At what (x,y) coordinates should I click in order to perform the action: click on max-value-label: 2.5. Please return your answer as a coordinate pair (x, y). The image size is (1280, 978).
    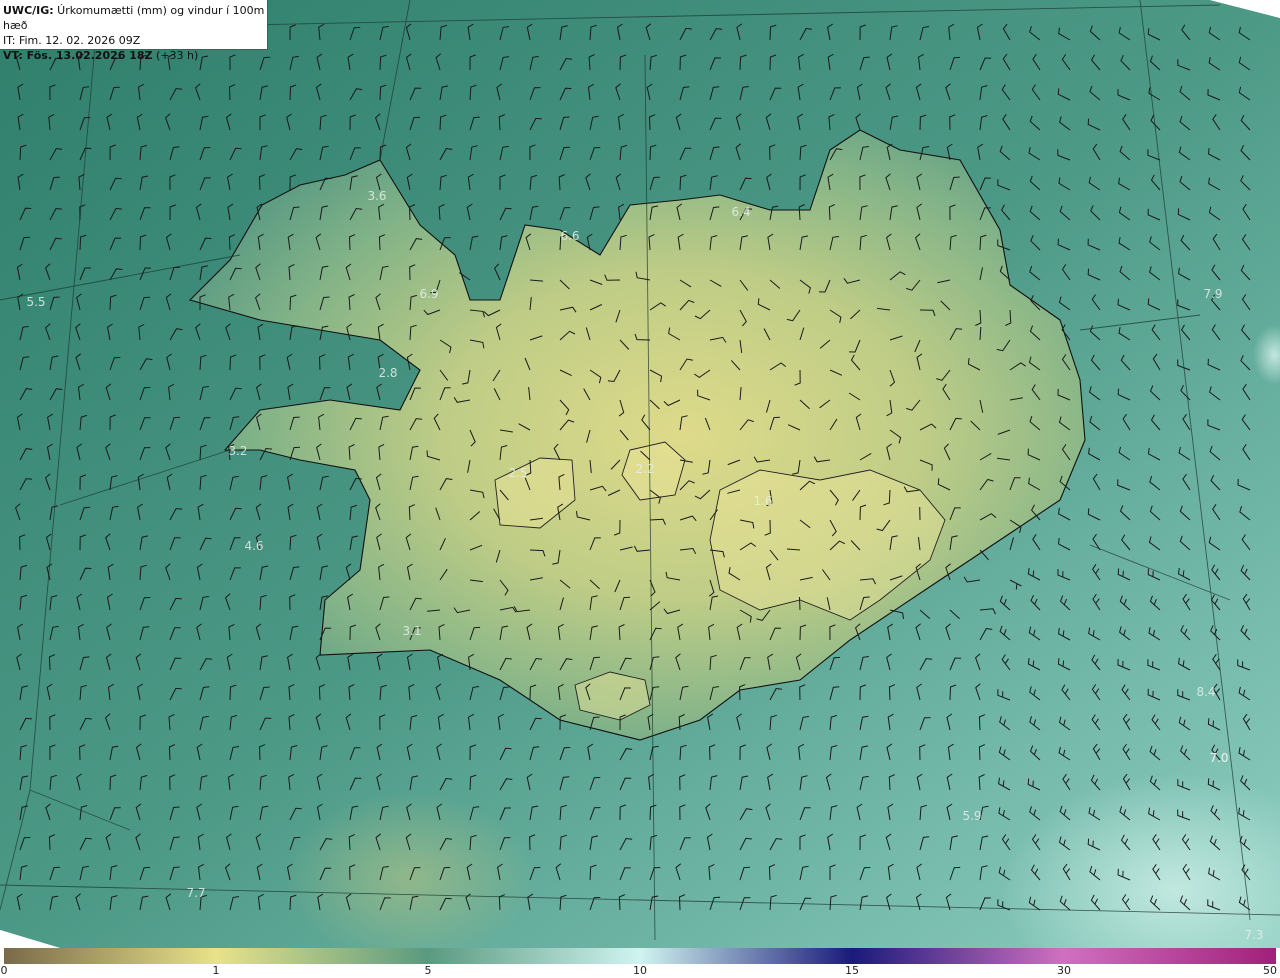
    Looking at the image, I should click on (517, 473).